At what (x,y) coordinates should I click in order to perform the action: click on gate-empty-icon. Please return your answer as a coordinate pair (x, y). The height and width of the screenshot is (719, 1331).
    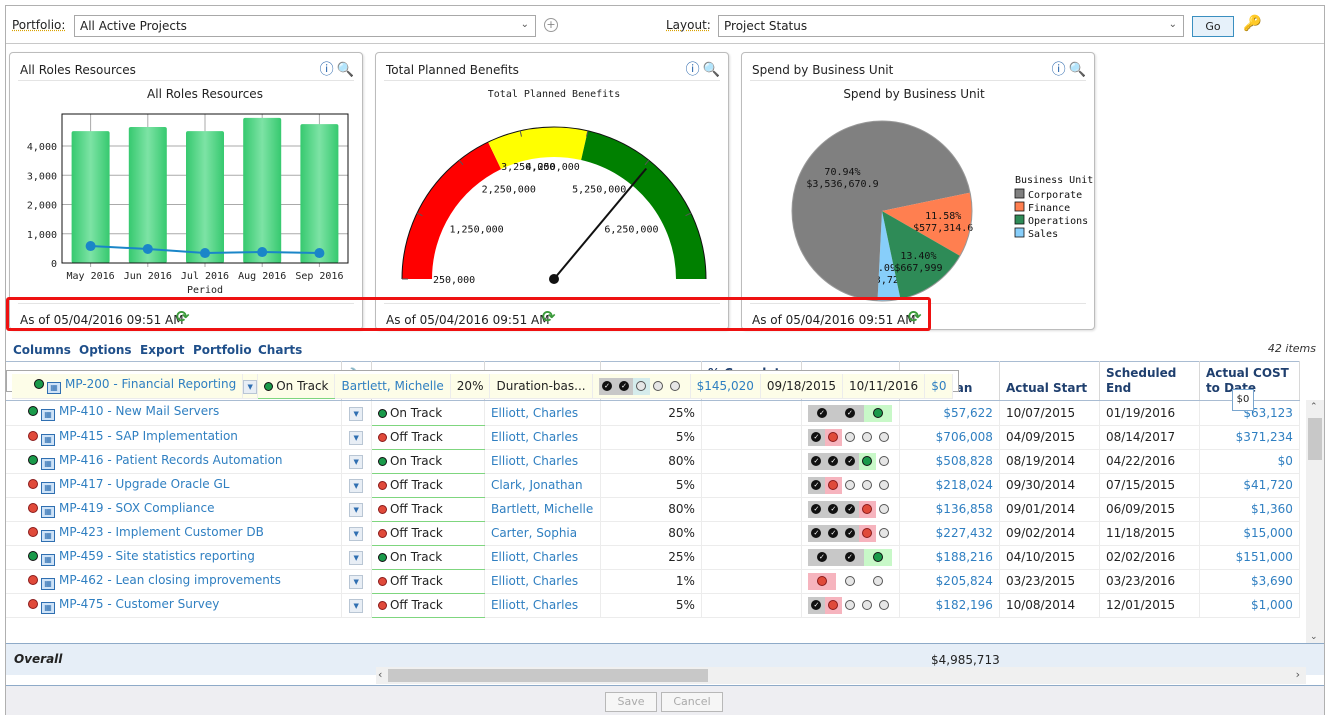
    Looking at the image, I should click on (884, 509).